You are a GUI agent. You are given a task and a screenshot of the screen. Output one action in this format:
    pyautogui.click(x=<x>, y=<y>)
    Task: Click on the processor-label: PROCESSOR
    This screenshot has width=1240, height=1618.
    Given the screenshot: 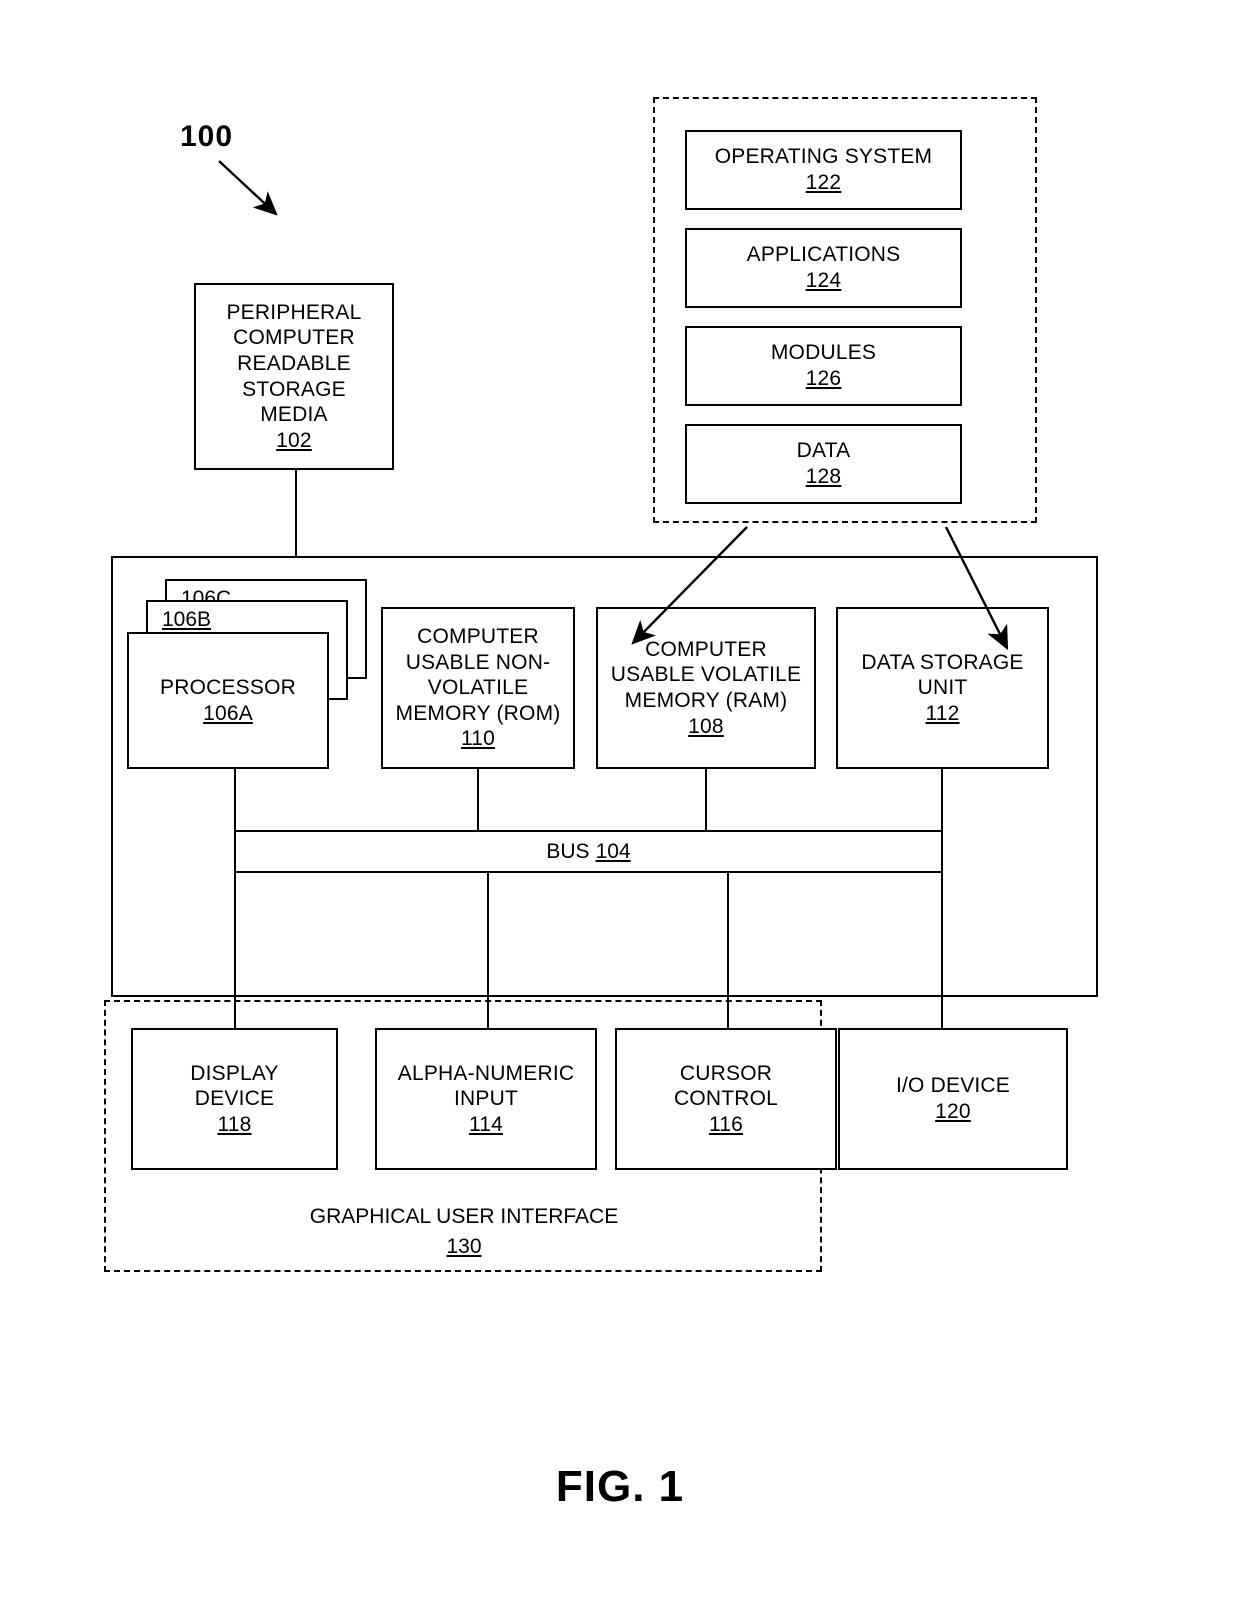 What is the action you would take?
    pyautogui.click(x=228, y=687)
    